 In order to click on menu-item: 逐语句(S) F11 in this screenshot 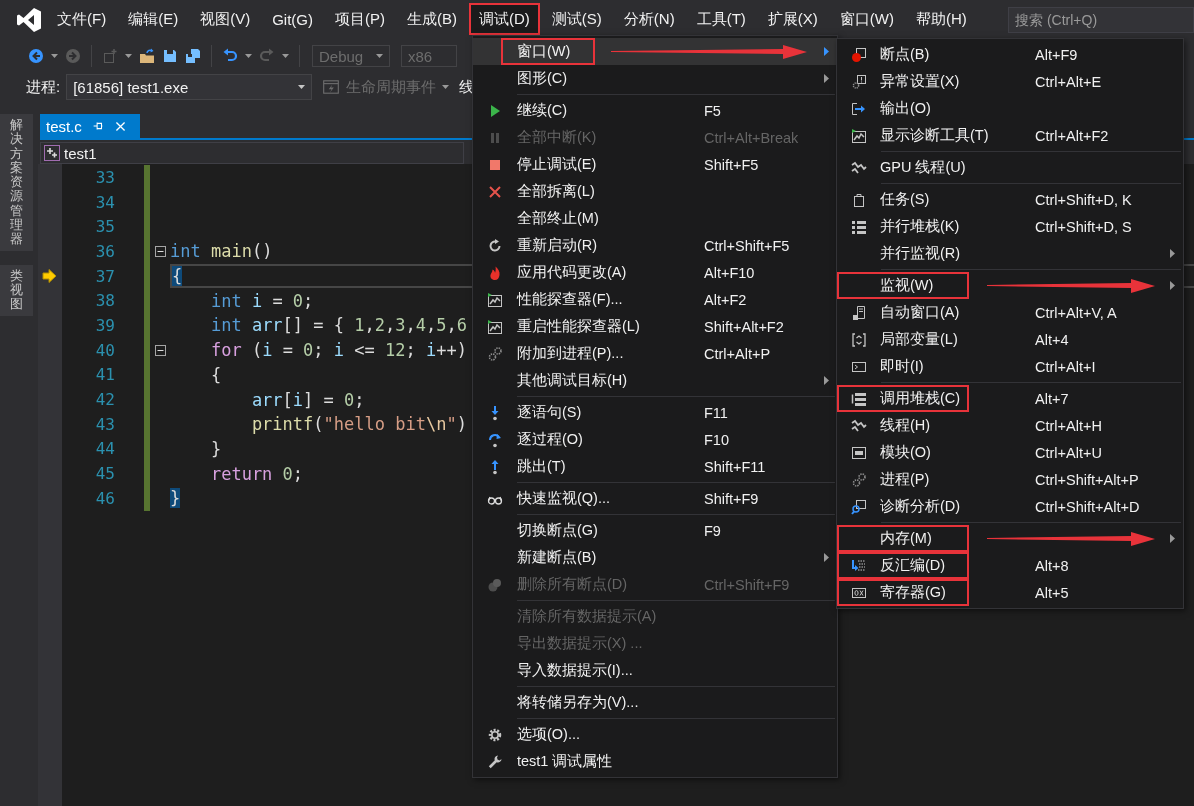, I will do `click(655, 412)`.